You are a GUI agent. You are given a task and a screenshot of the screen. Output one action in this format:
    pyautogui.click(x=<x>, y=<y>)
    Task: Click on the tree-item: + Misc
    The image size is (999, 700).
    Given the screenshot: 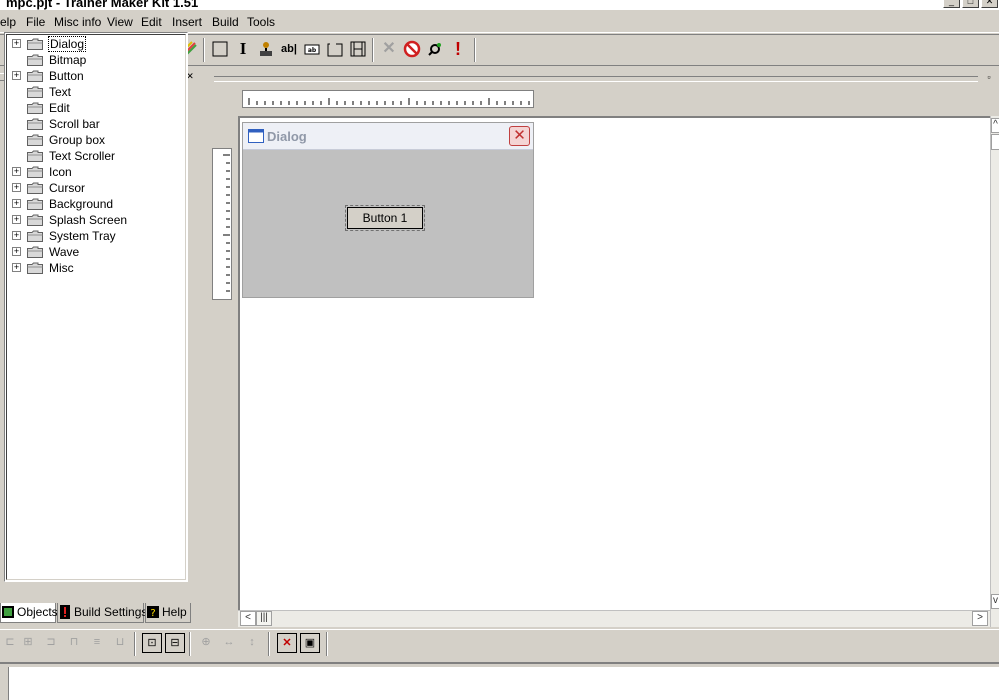 What is the action you would take?
    pyautogui.click(x=92, y=268)
    